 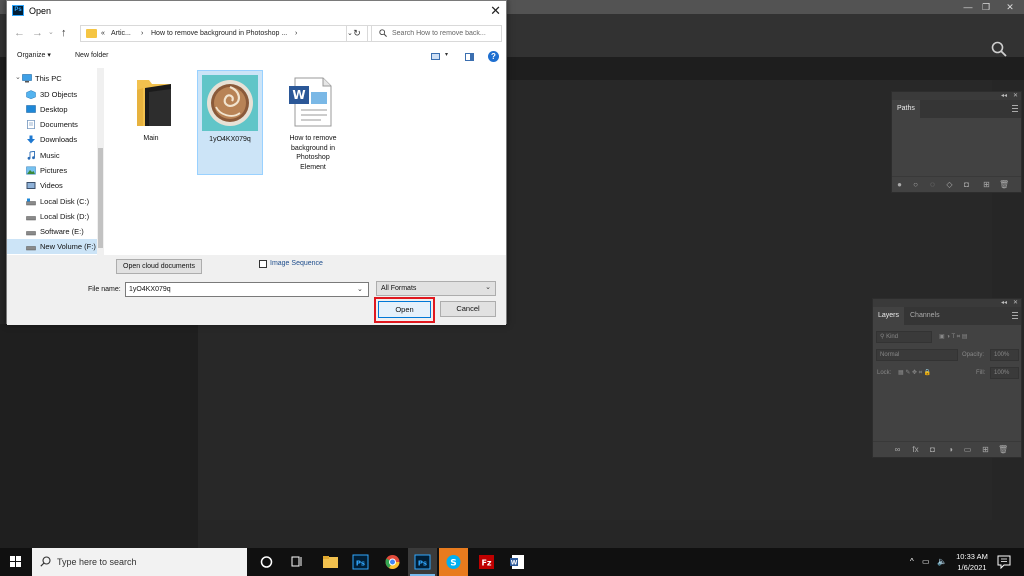 What do you see at coordinates (263, 264) in the screenshot?
I see `image-sequence-checkbox` at bounding box center [263, 264].